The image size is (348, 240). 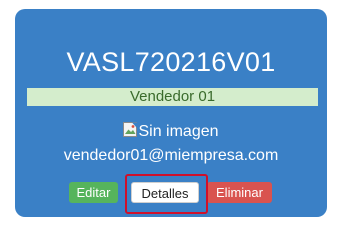 I want to click on edit-button: Editar, so click(x=93, y=192).